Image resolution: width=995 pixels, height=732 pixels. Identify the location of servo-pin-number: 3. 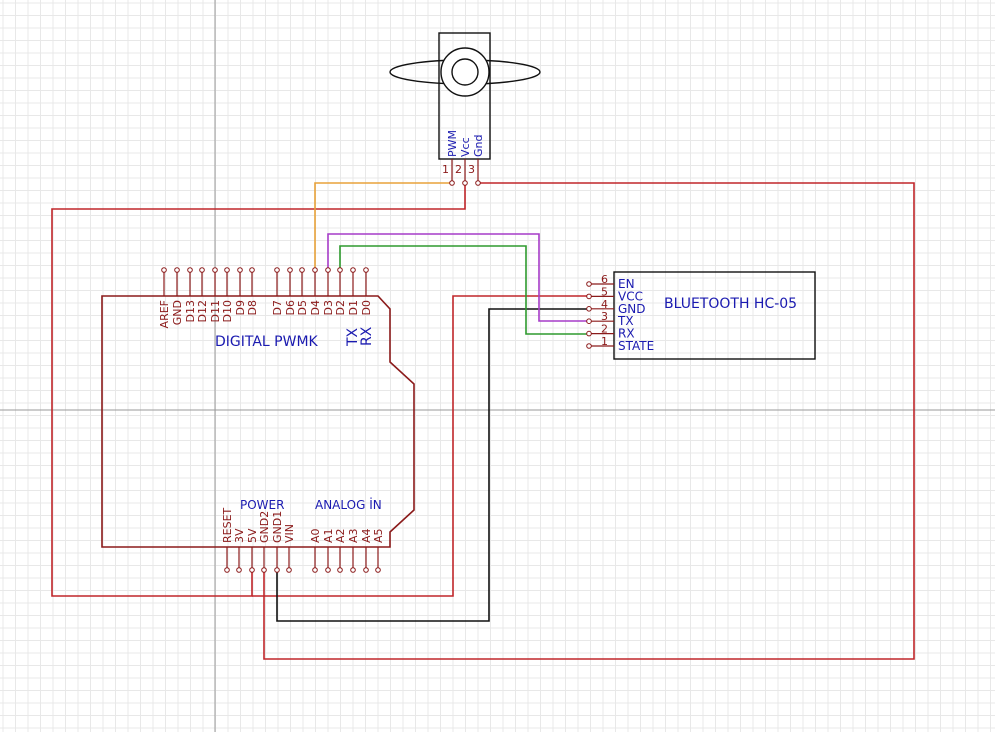
(471, 169).